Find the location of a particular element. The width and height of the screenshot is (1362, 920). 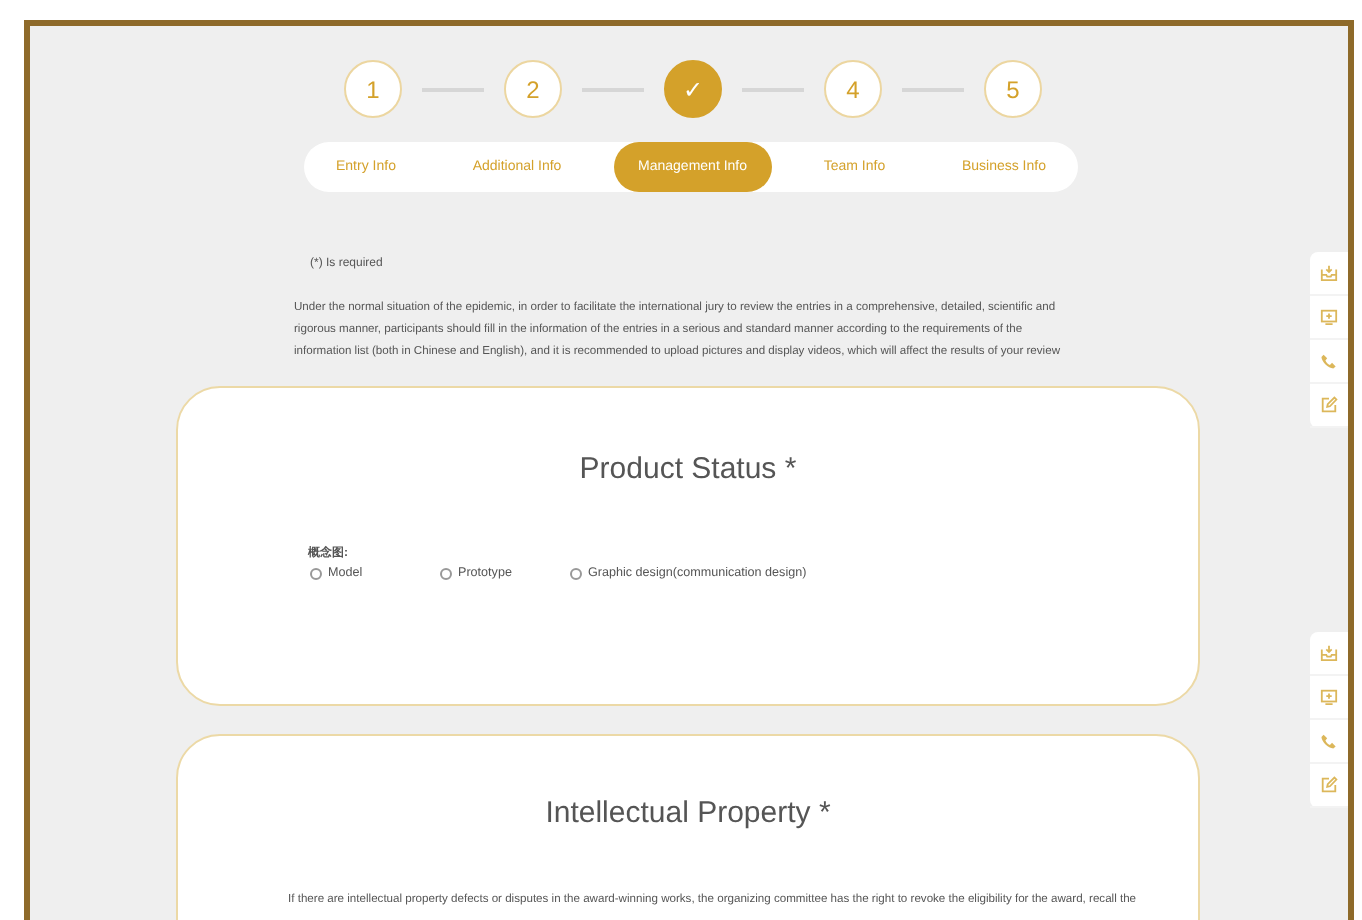

section-title: Intellectual Property * is located at coordinates (688, 813).